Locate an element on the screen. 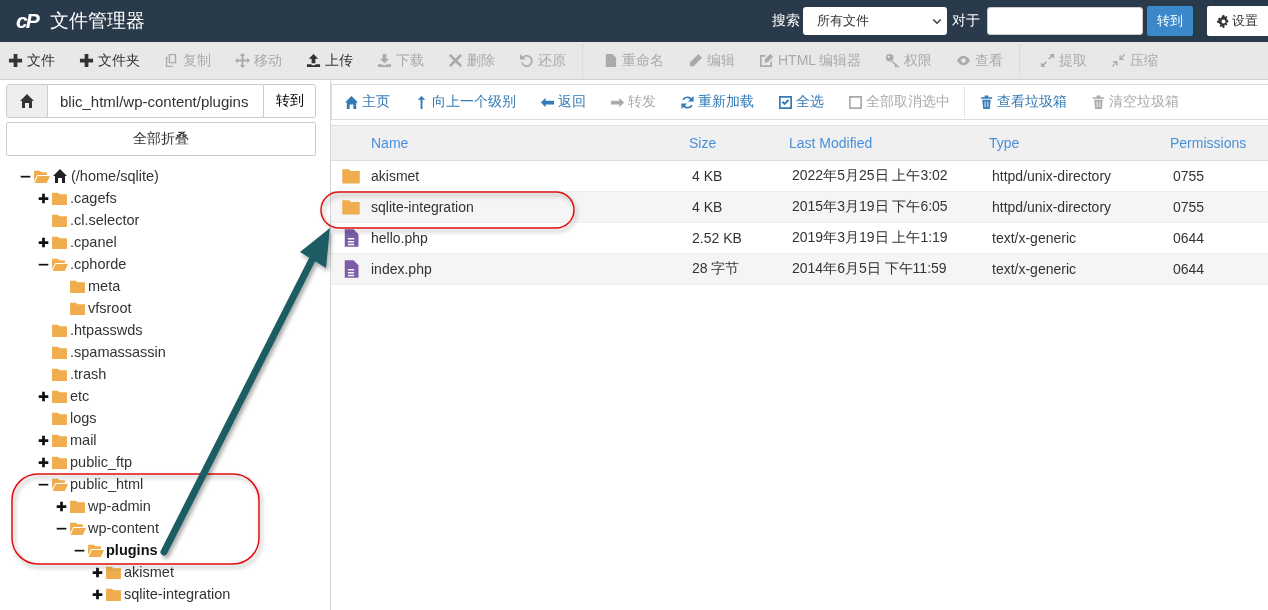 Image resolution: width=1268 pixels, height=610 pixels. tree-item: mail is located at coordinates (83, 440).